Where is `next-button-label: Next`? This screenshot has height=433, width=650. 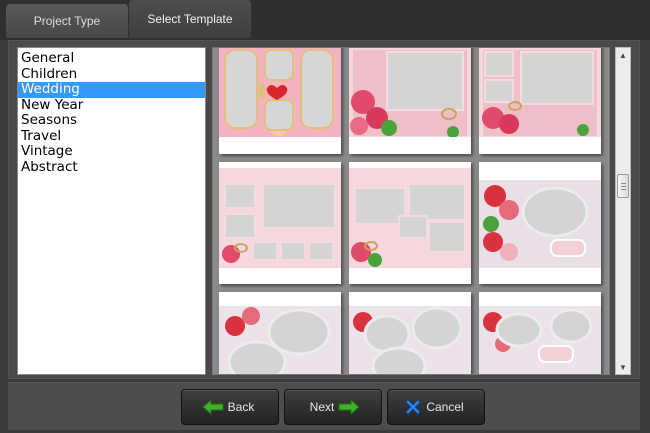
next-button-label: Next is located at coordinates (322, 407).